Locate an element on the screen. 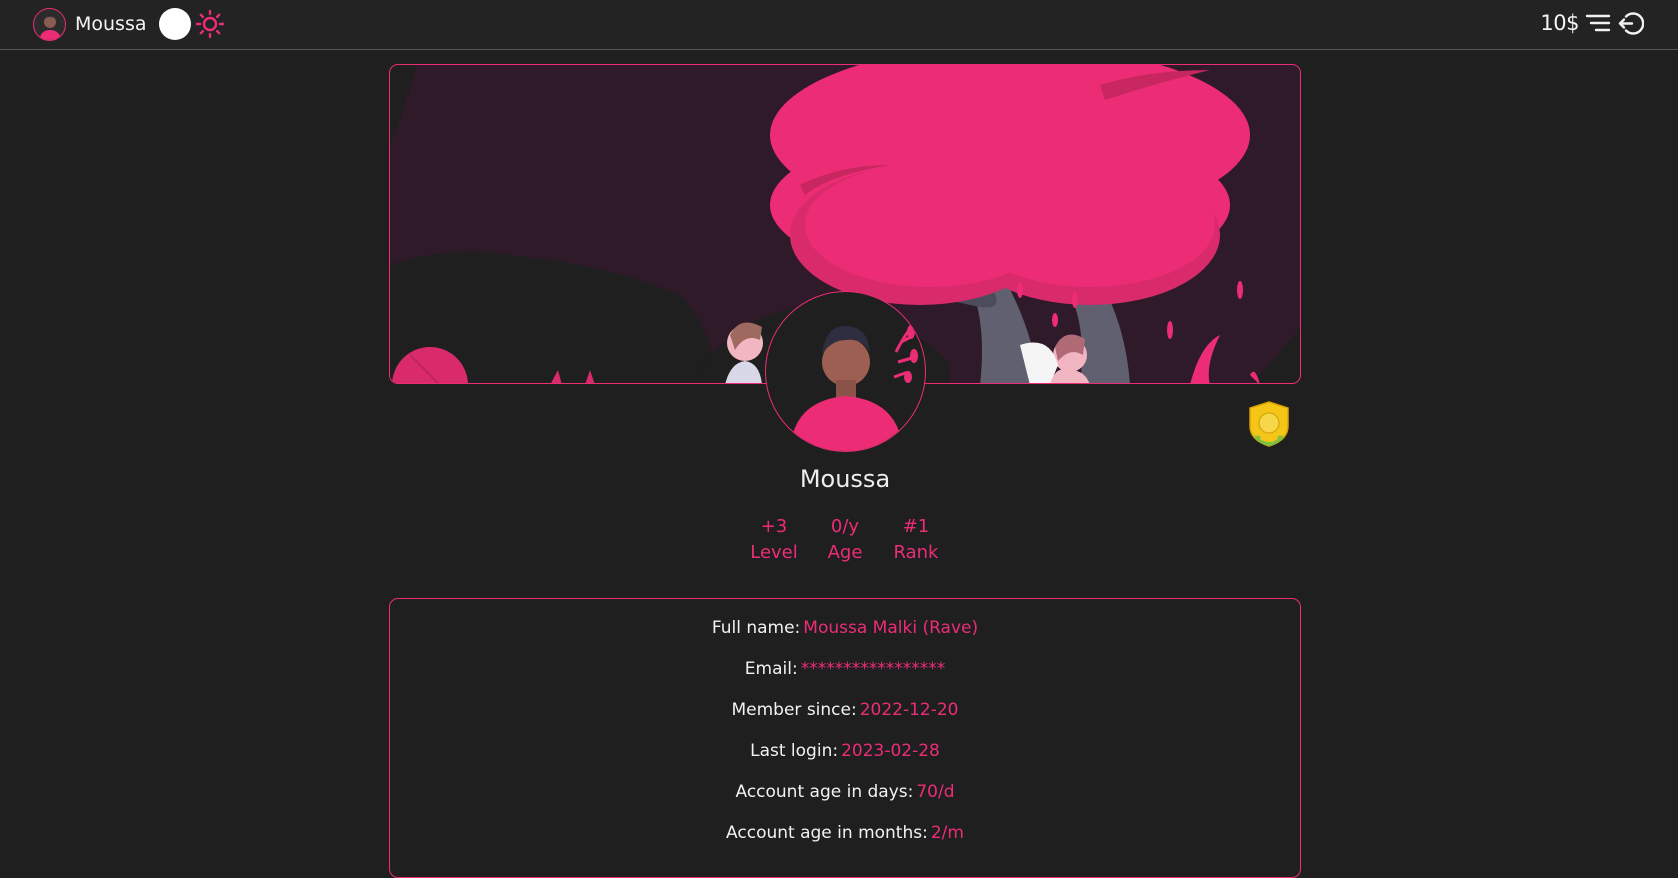 This screenshot has height=878, width=1678. menu-icon is located at coordinates (1598, 23).